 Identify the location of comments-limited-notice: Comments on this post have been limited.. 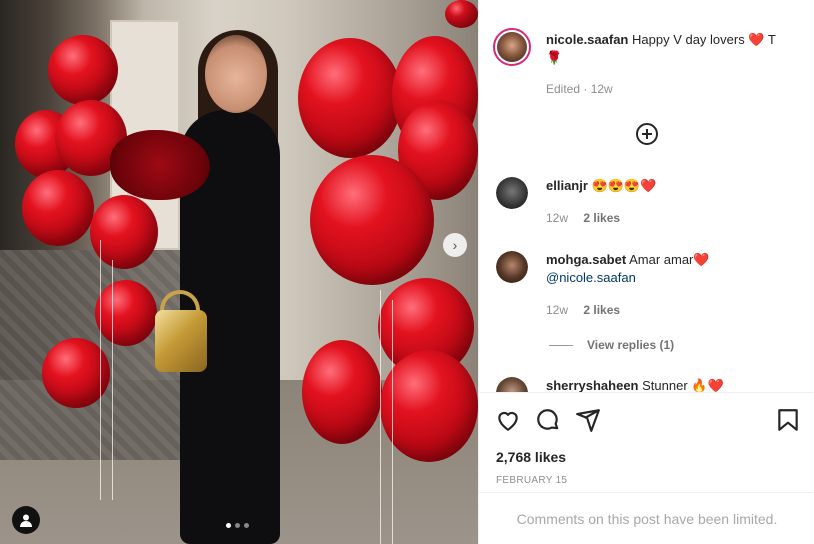
(646, 518).